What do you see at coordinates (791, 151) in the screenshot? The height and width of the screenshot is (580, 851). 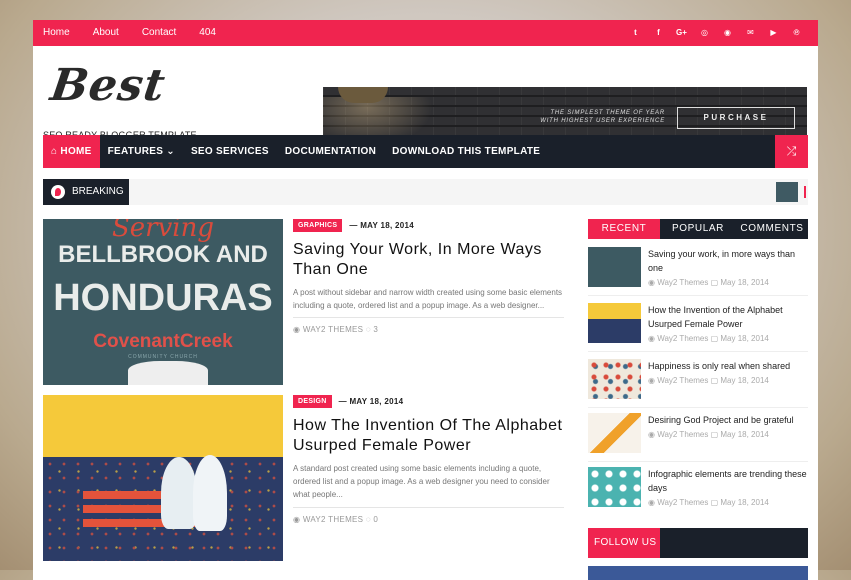 I see `shuffle-icon: ⤮` at bounding box center [791, 151].